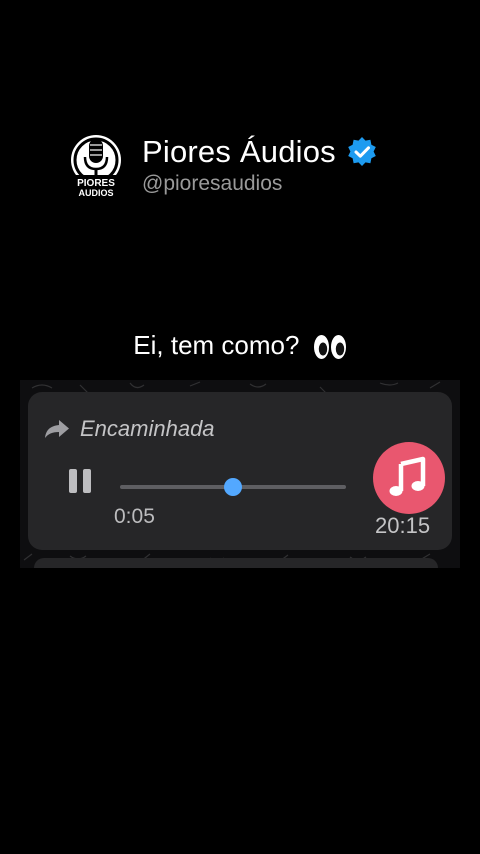 Image resolution: width=480 pixels, height=854 pixels. I want to click on forwarded-indicator: Encaminhada, so click(129, 429).